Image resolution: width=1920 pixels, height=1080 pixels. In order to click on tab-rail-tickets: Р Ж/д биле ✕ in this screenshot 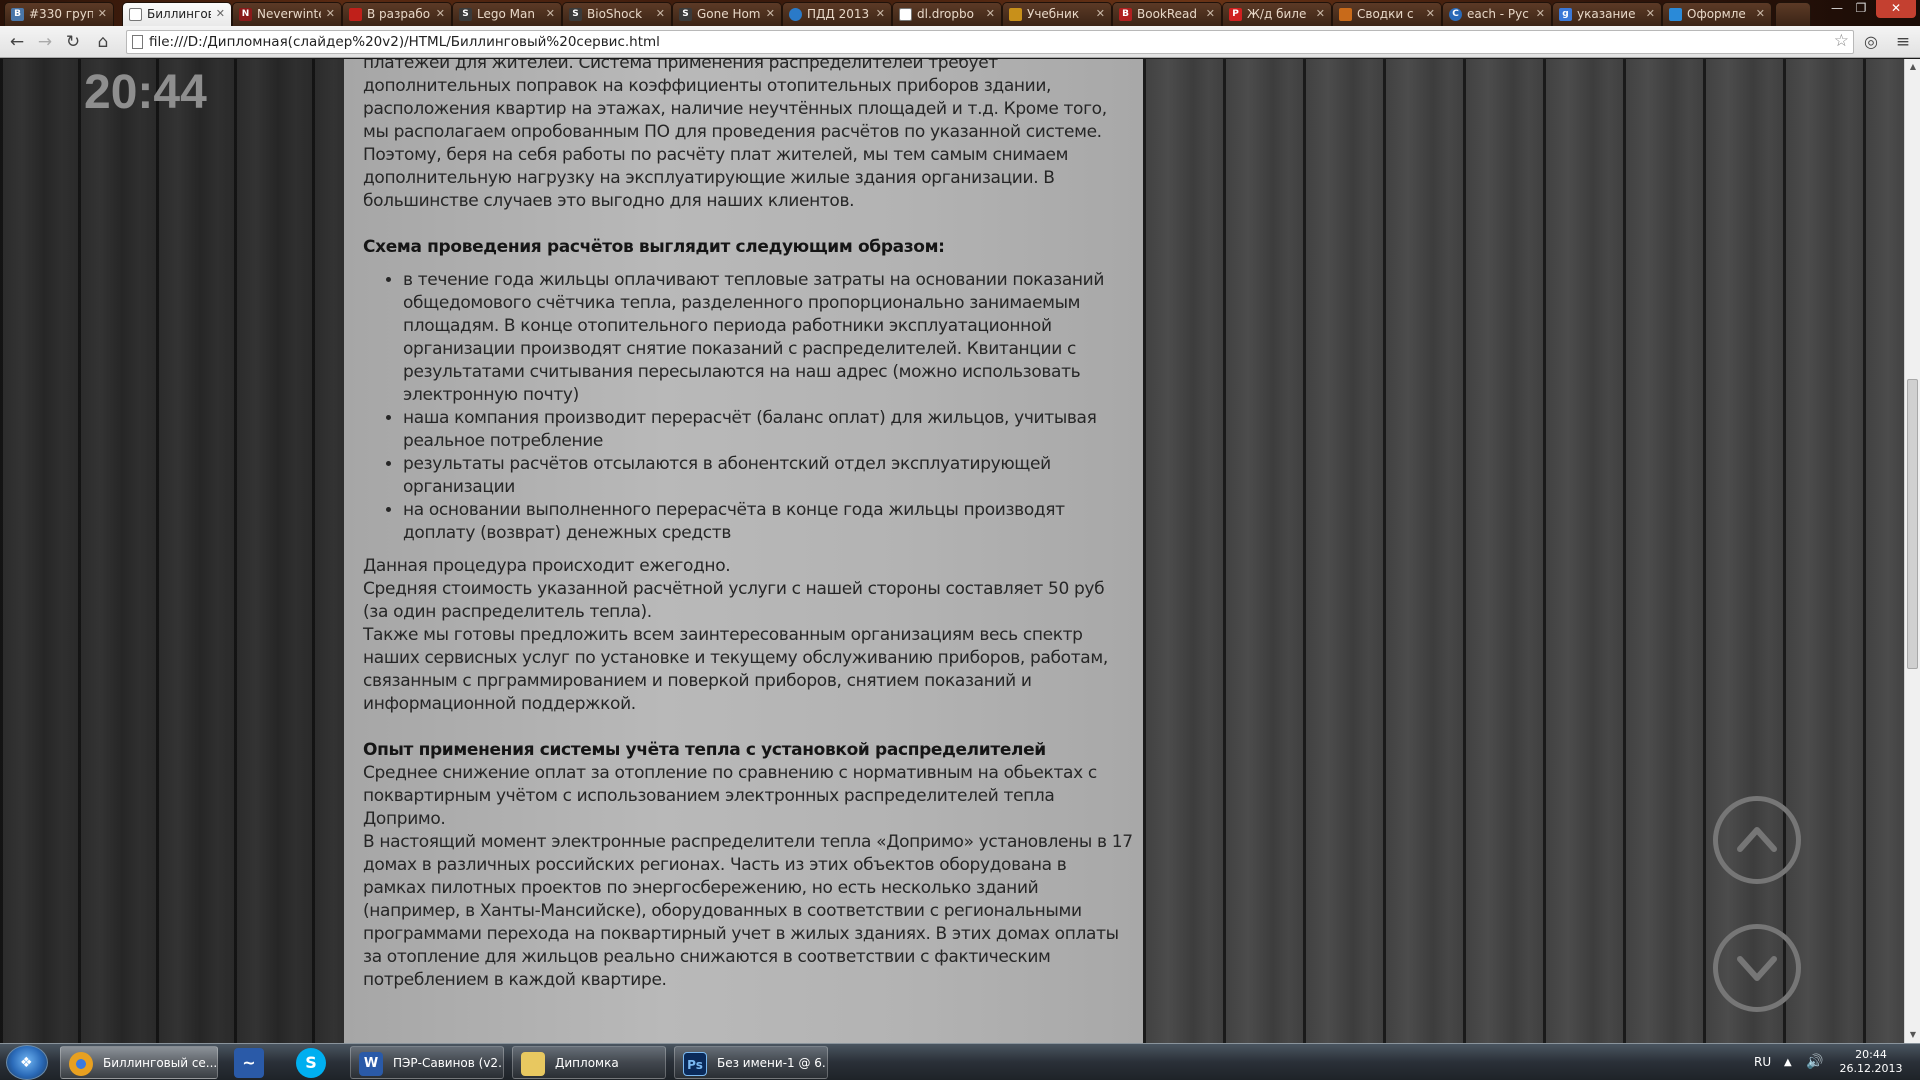, I will do `click(1277, 14)`.